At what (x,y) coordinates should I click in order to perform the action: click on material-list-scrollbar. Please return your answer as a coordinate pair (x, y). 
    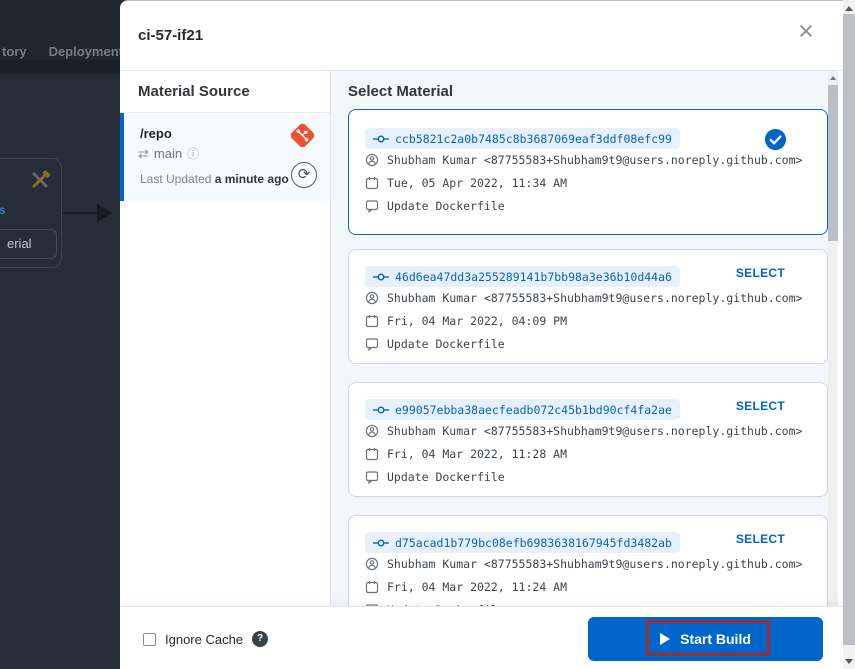
    Looking at the image, I should click on (833, 338).